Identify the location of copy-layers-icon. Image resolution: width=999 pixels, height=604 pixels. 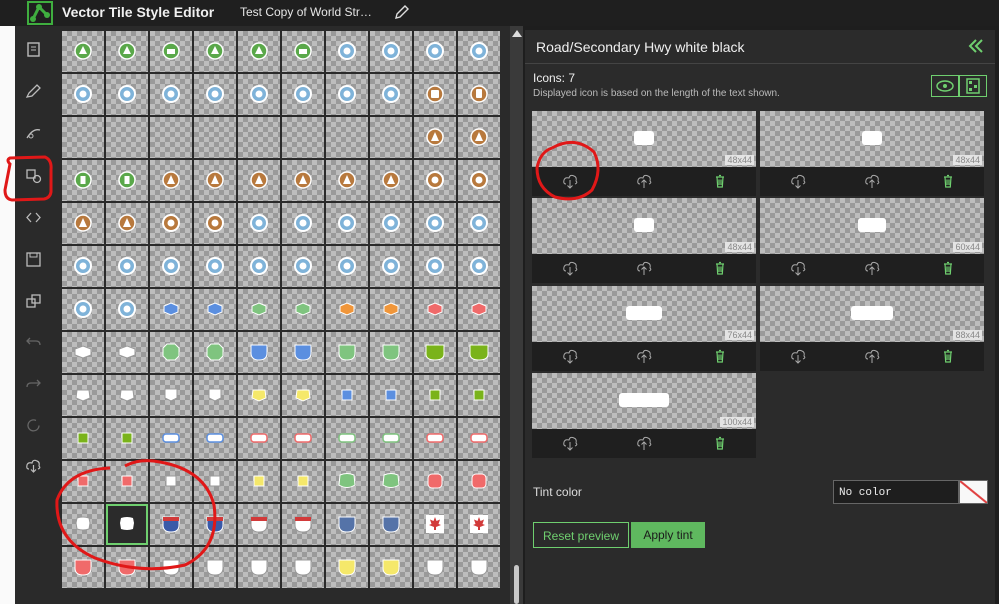
(33, 301).